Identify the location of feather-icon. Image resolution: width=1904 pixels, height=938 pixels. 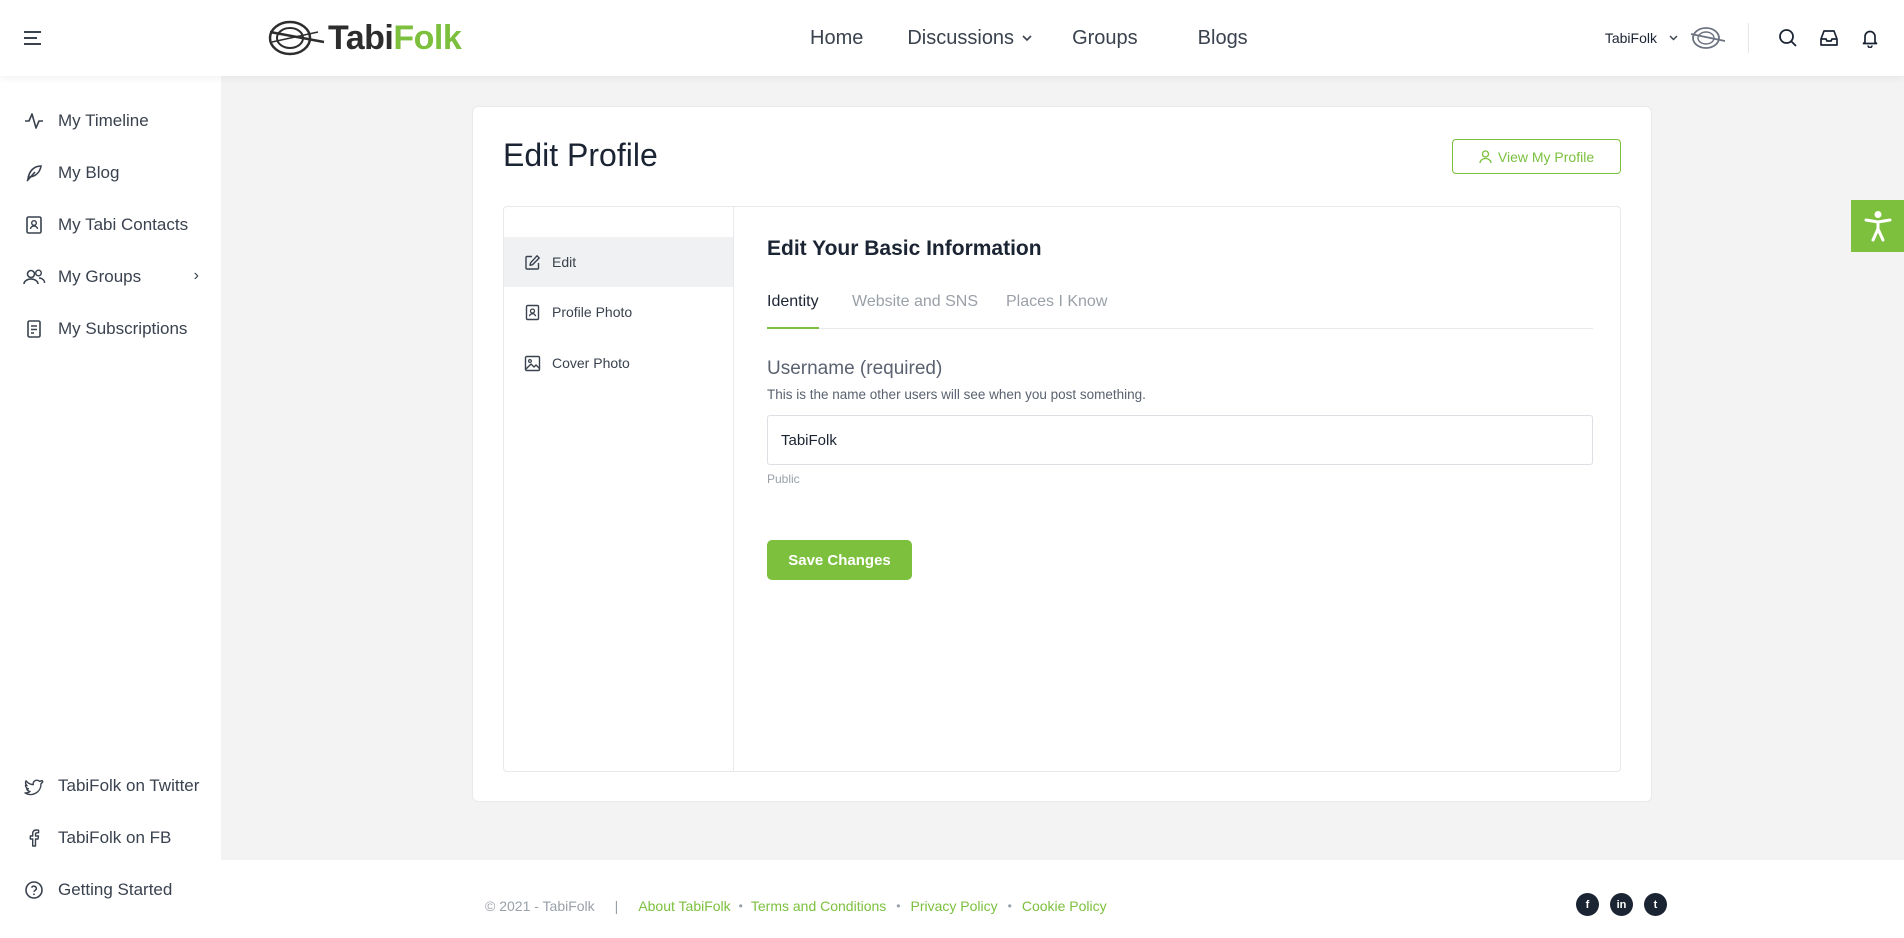
(34, 173).